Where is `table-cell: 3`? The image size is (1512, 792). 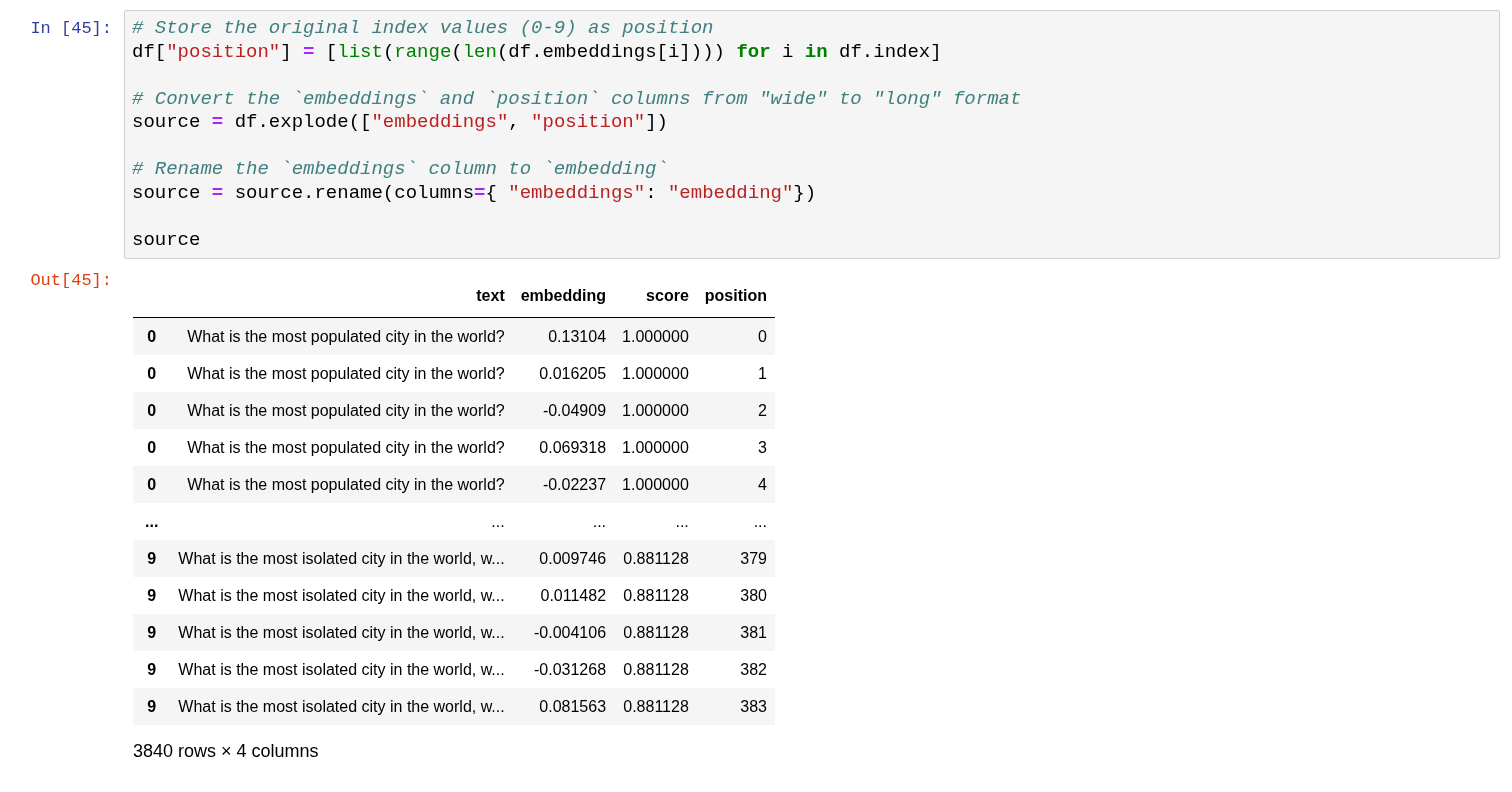 table-cell: 3 is located at coordinates (735, 447).